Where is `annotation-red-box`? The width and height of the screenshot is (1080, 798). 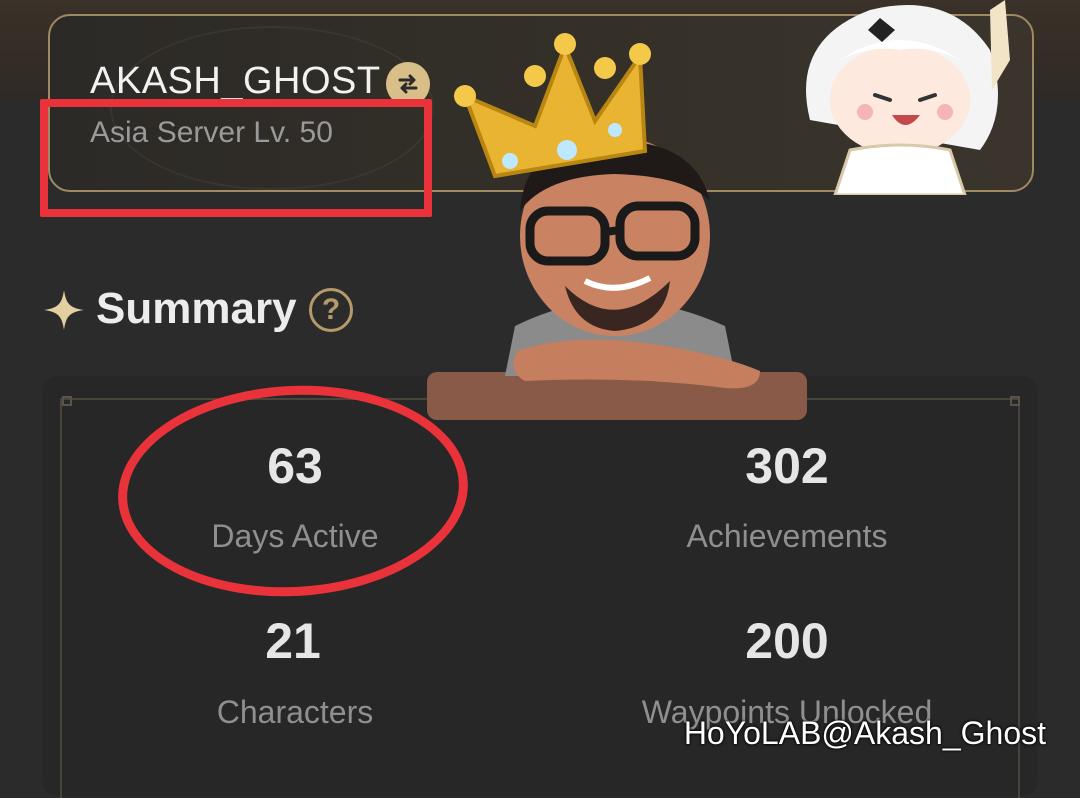 annotation-red-box is located at coordinates (236, 158).